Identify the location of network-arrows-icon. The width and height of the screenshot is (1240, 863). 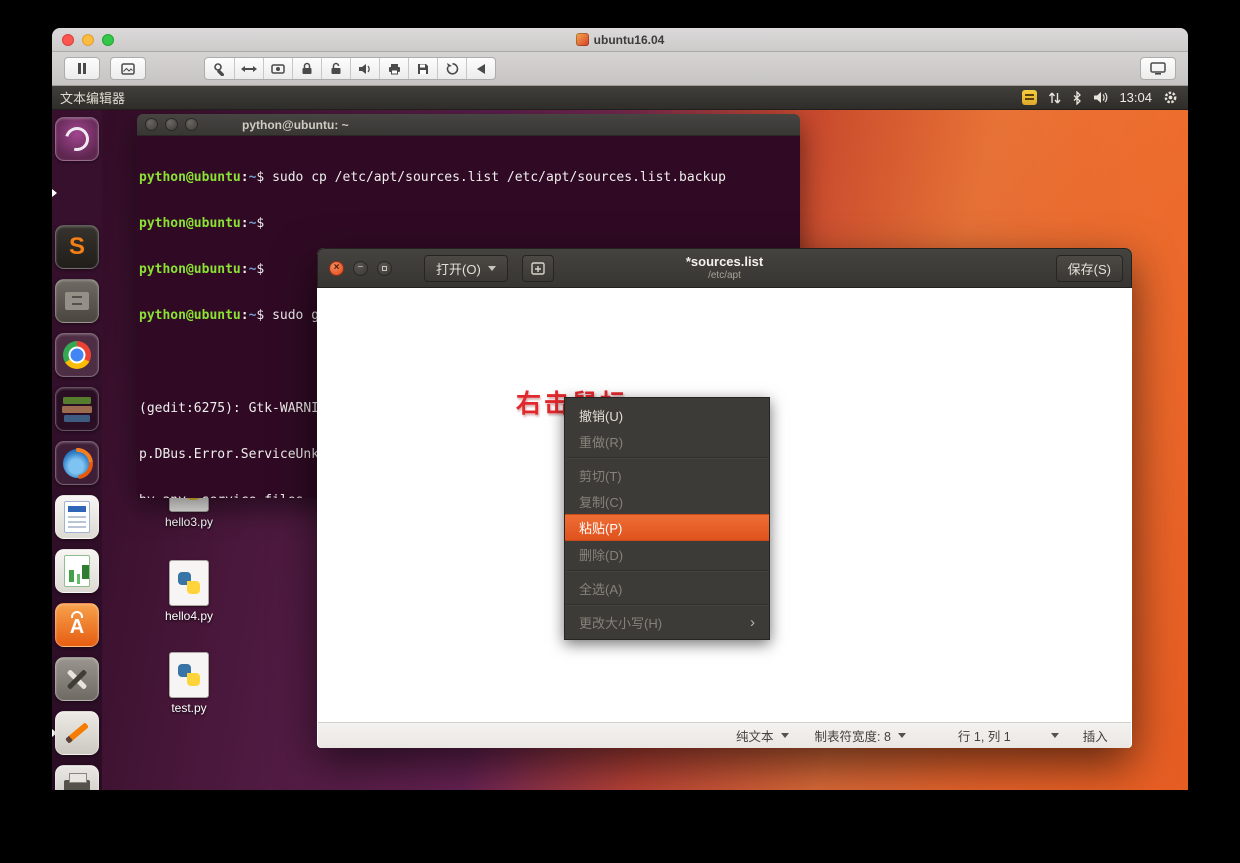
(1054, 98).